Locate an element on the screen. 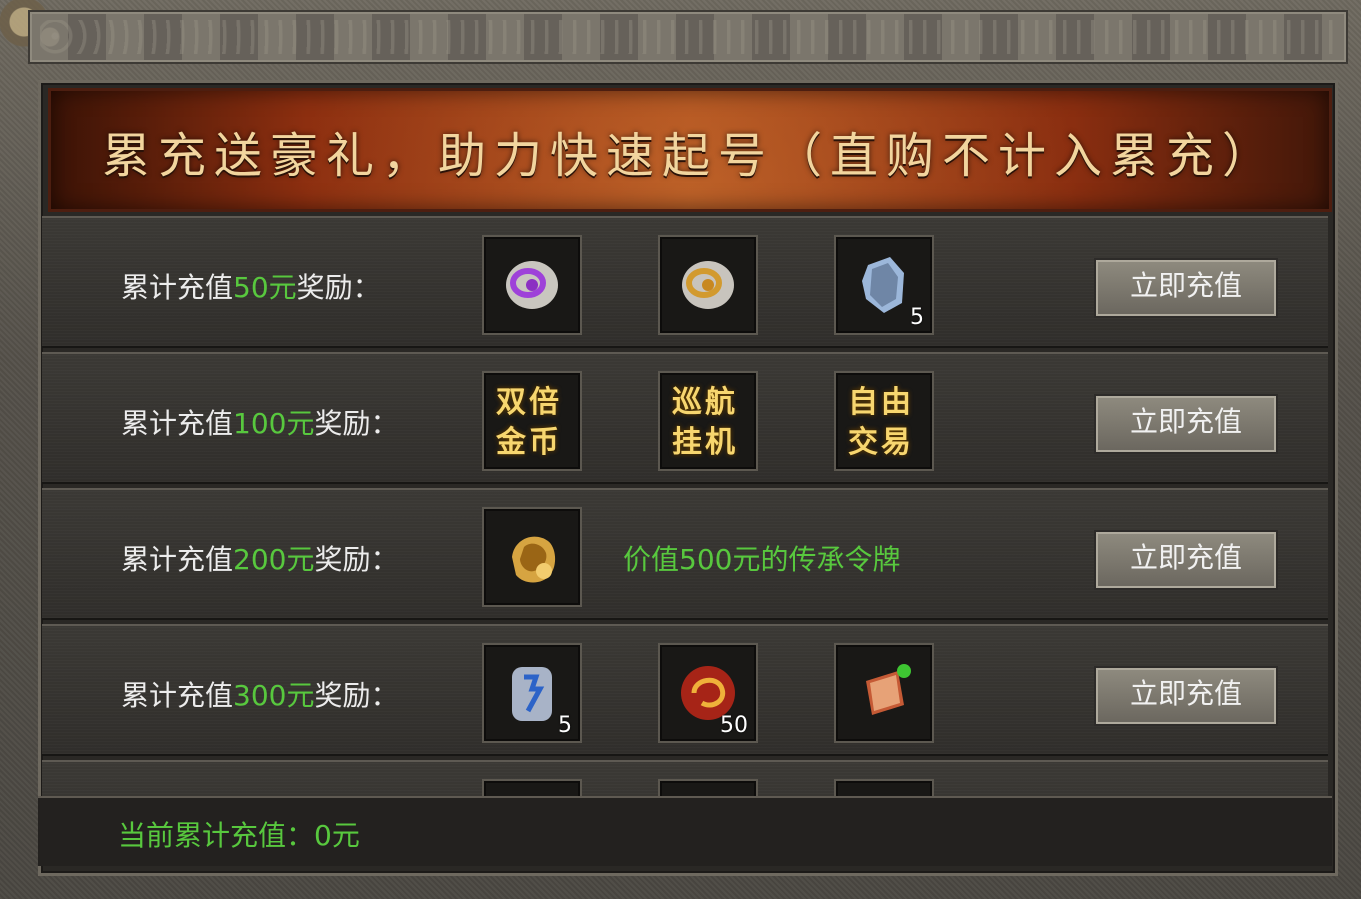  reward-slot: 巡航挂机 is located at coordinates (708, 421).